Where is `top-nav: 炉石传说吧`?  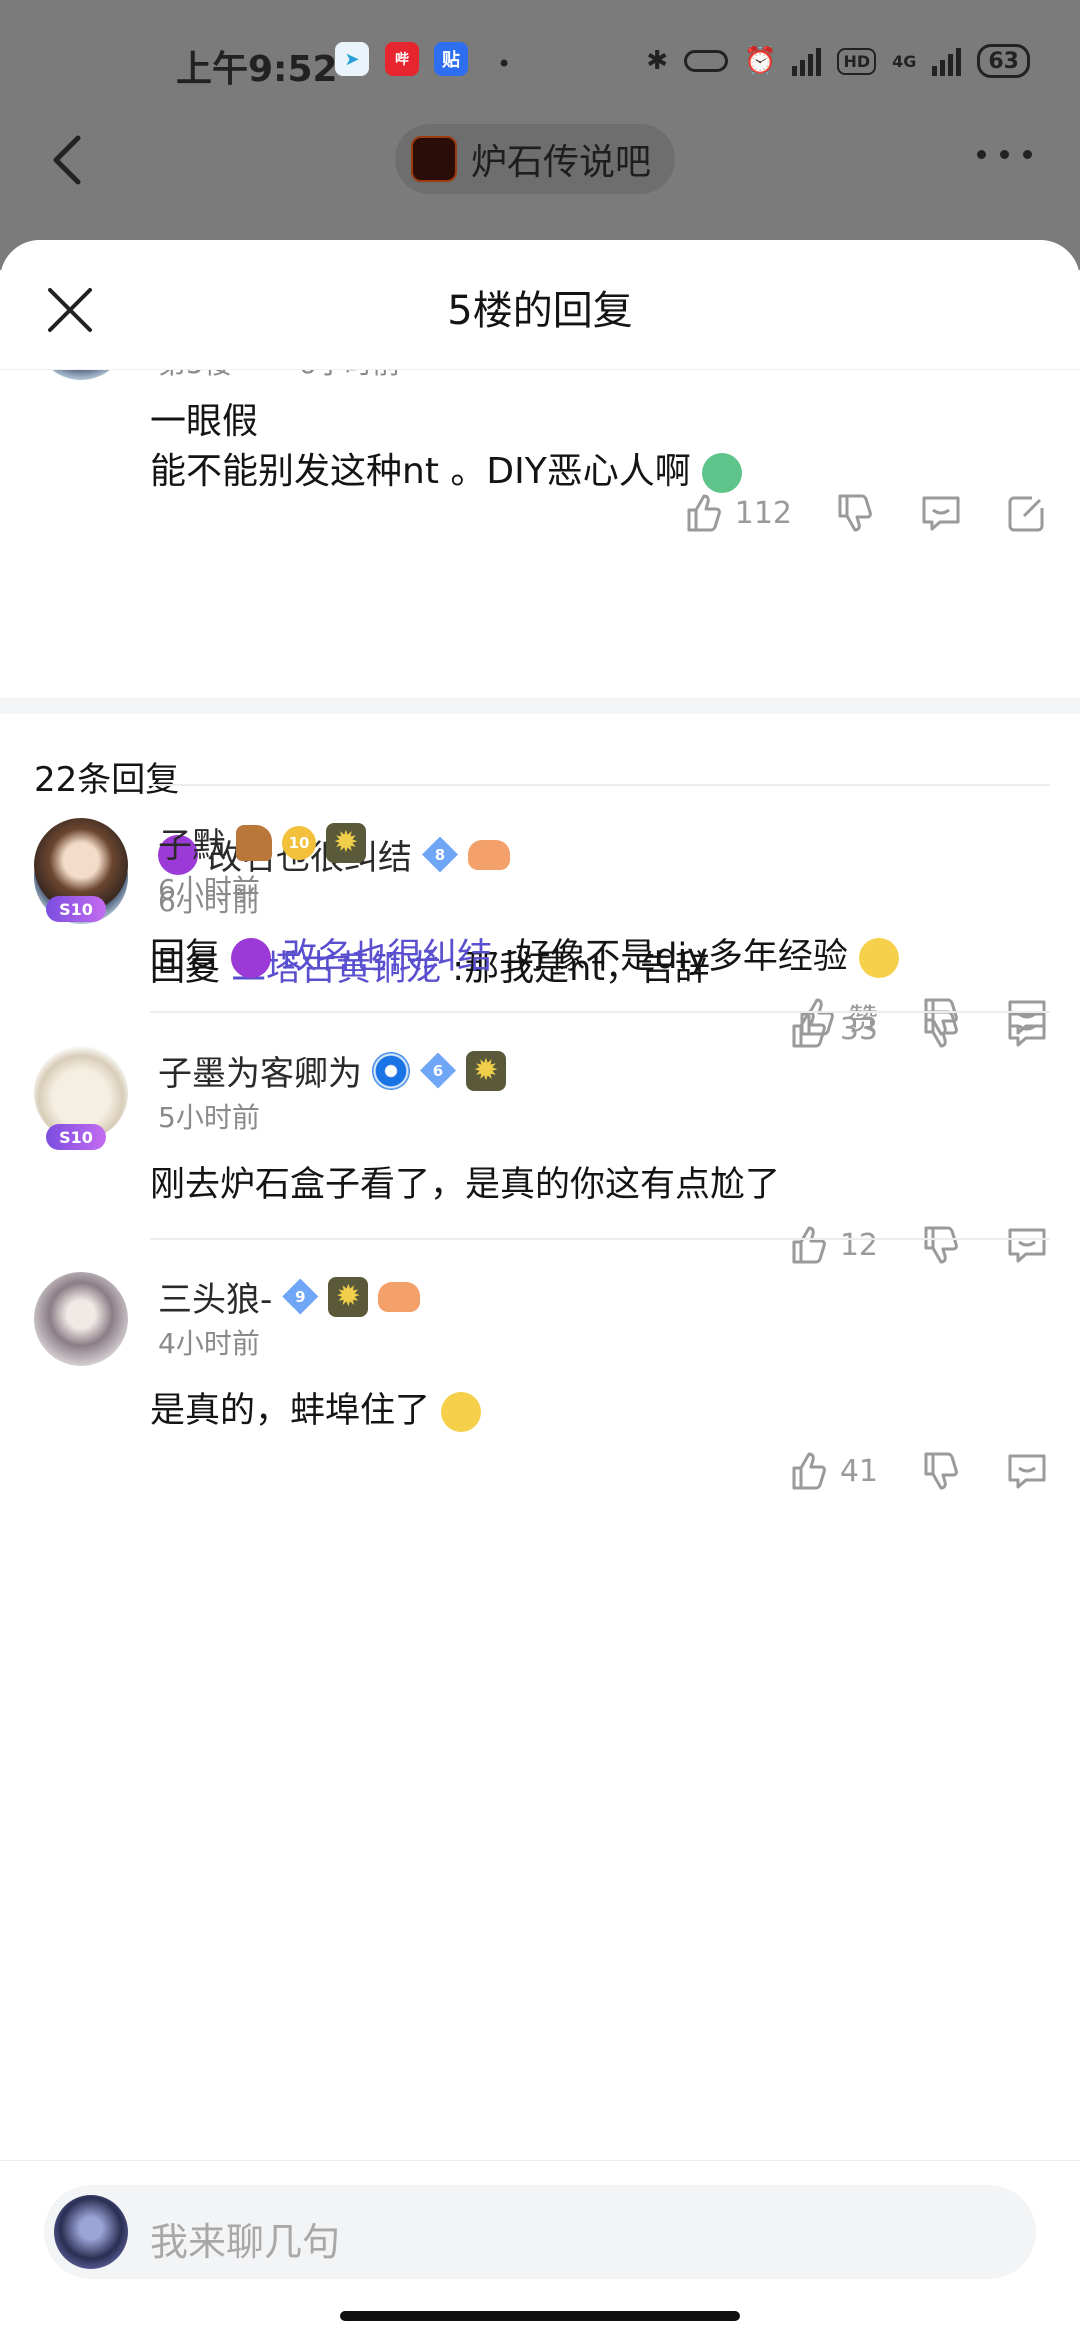 top-nav: 炉石传说吧 is located at coordinates (540, 160).